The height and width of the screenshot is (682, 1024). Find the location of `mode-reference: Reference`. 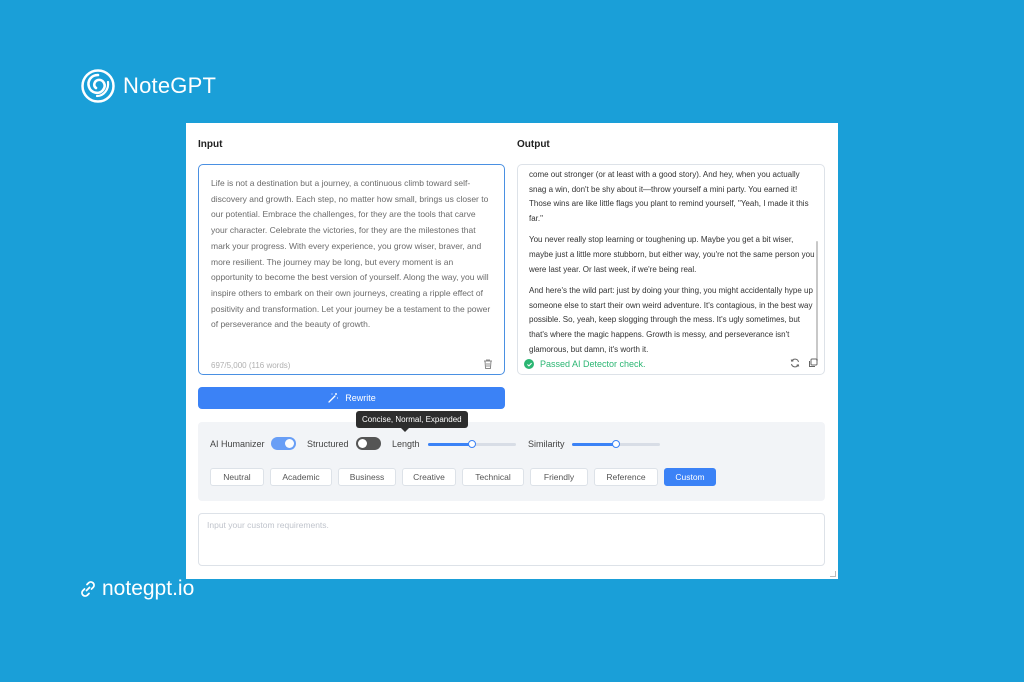

mode-reference: Reference is located at coordinates (626, 477).